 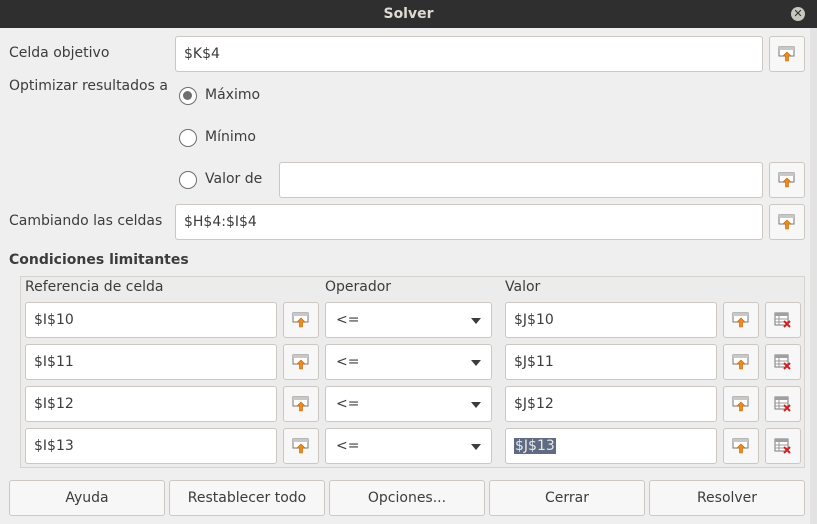 What do you see at coordinates (611, 404) in the screenshot?
I see `constraint-value-field: $J$12` at bounding box center [611, 404].